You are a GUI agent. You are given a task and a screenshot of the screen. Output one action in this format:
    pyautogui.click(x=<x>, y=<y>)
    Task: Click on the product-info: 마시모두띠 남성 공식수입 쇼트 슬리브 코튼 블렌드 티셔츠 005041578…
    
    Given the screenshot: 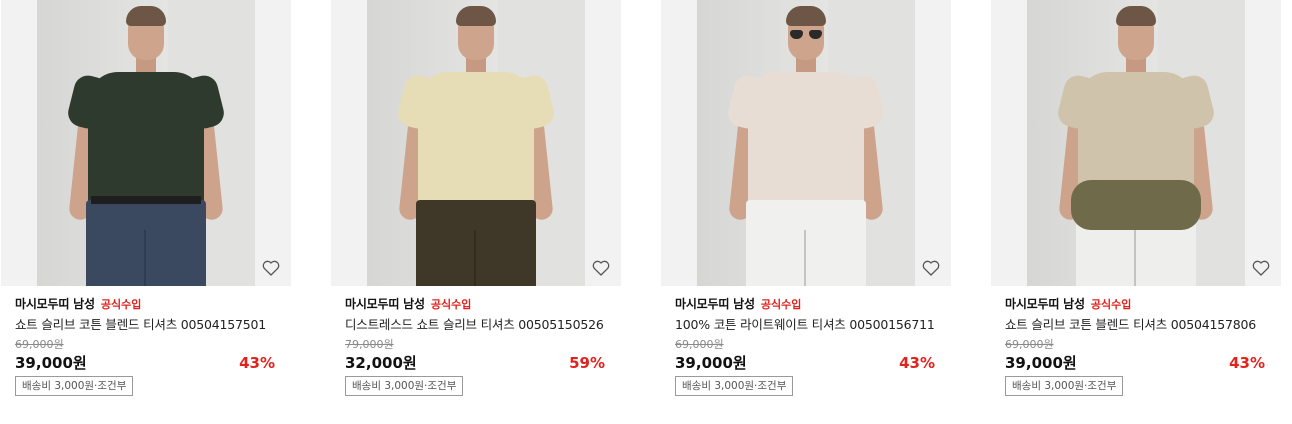 What is the action you would take?
    pyautogui.click(x=1136, y=345)
    